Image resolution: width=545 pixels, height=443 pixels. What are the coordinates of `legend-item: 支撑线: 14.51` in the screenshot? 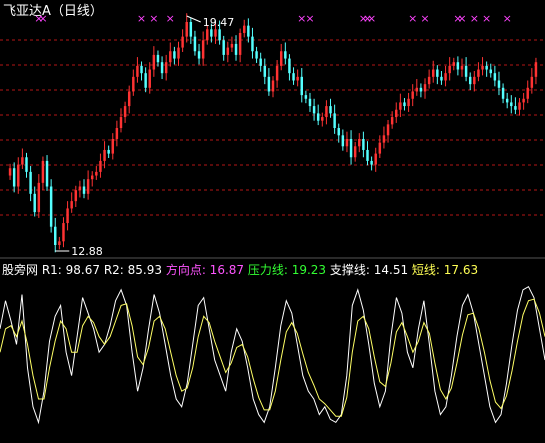 It's located at (371, 269).